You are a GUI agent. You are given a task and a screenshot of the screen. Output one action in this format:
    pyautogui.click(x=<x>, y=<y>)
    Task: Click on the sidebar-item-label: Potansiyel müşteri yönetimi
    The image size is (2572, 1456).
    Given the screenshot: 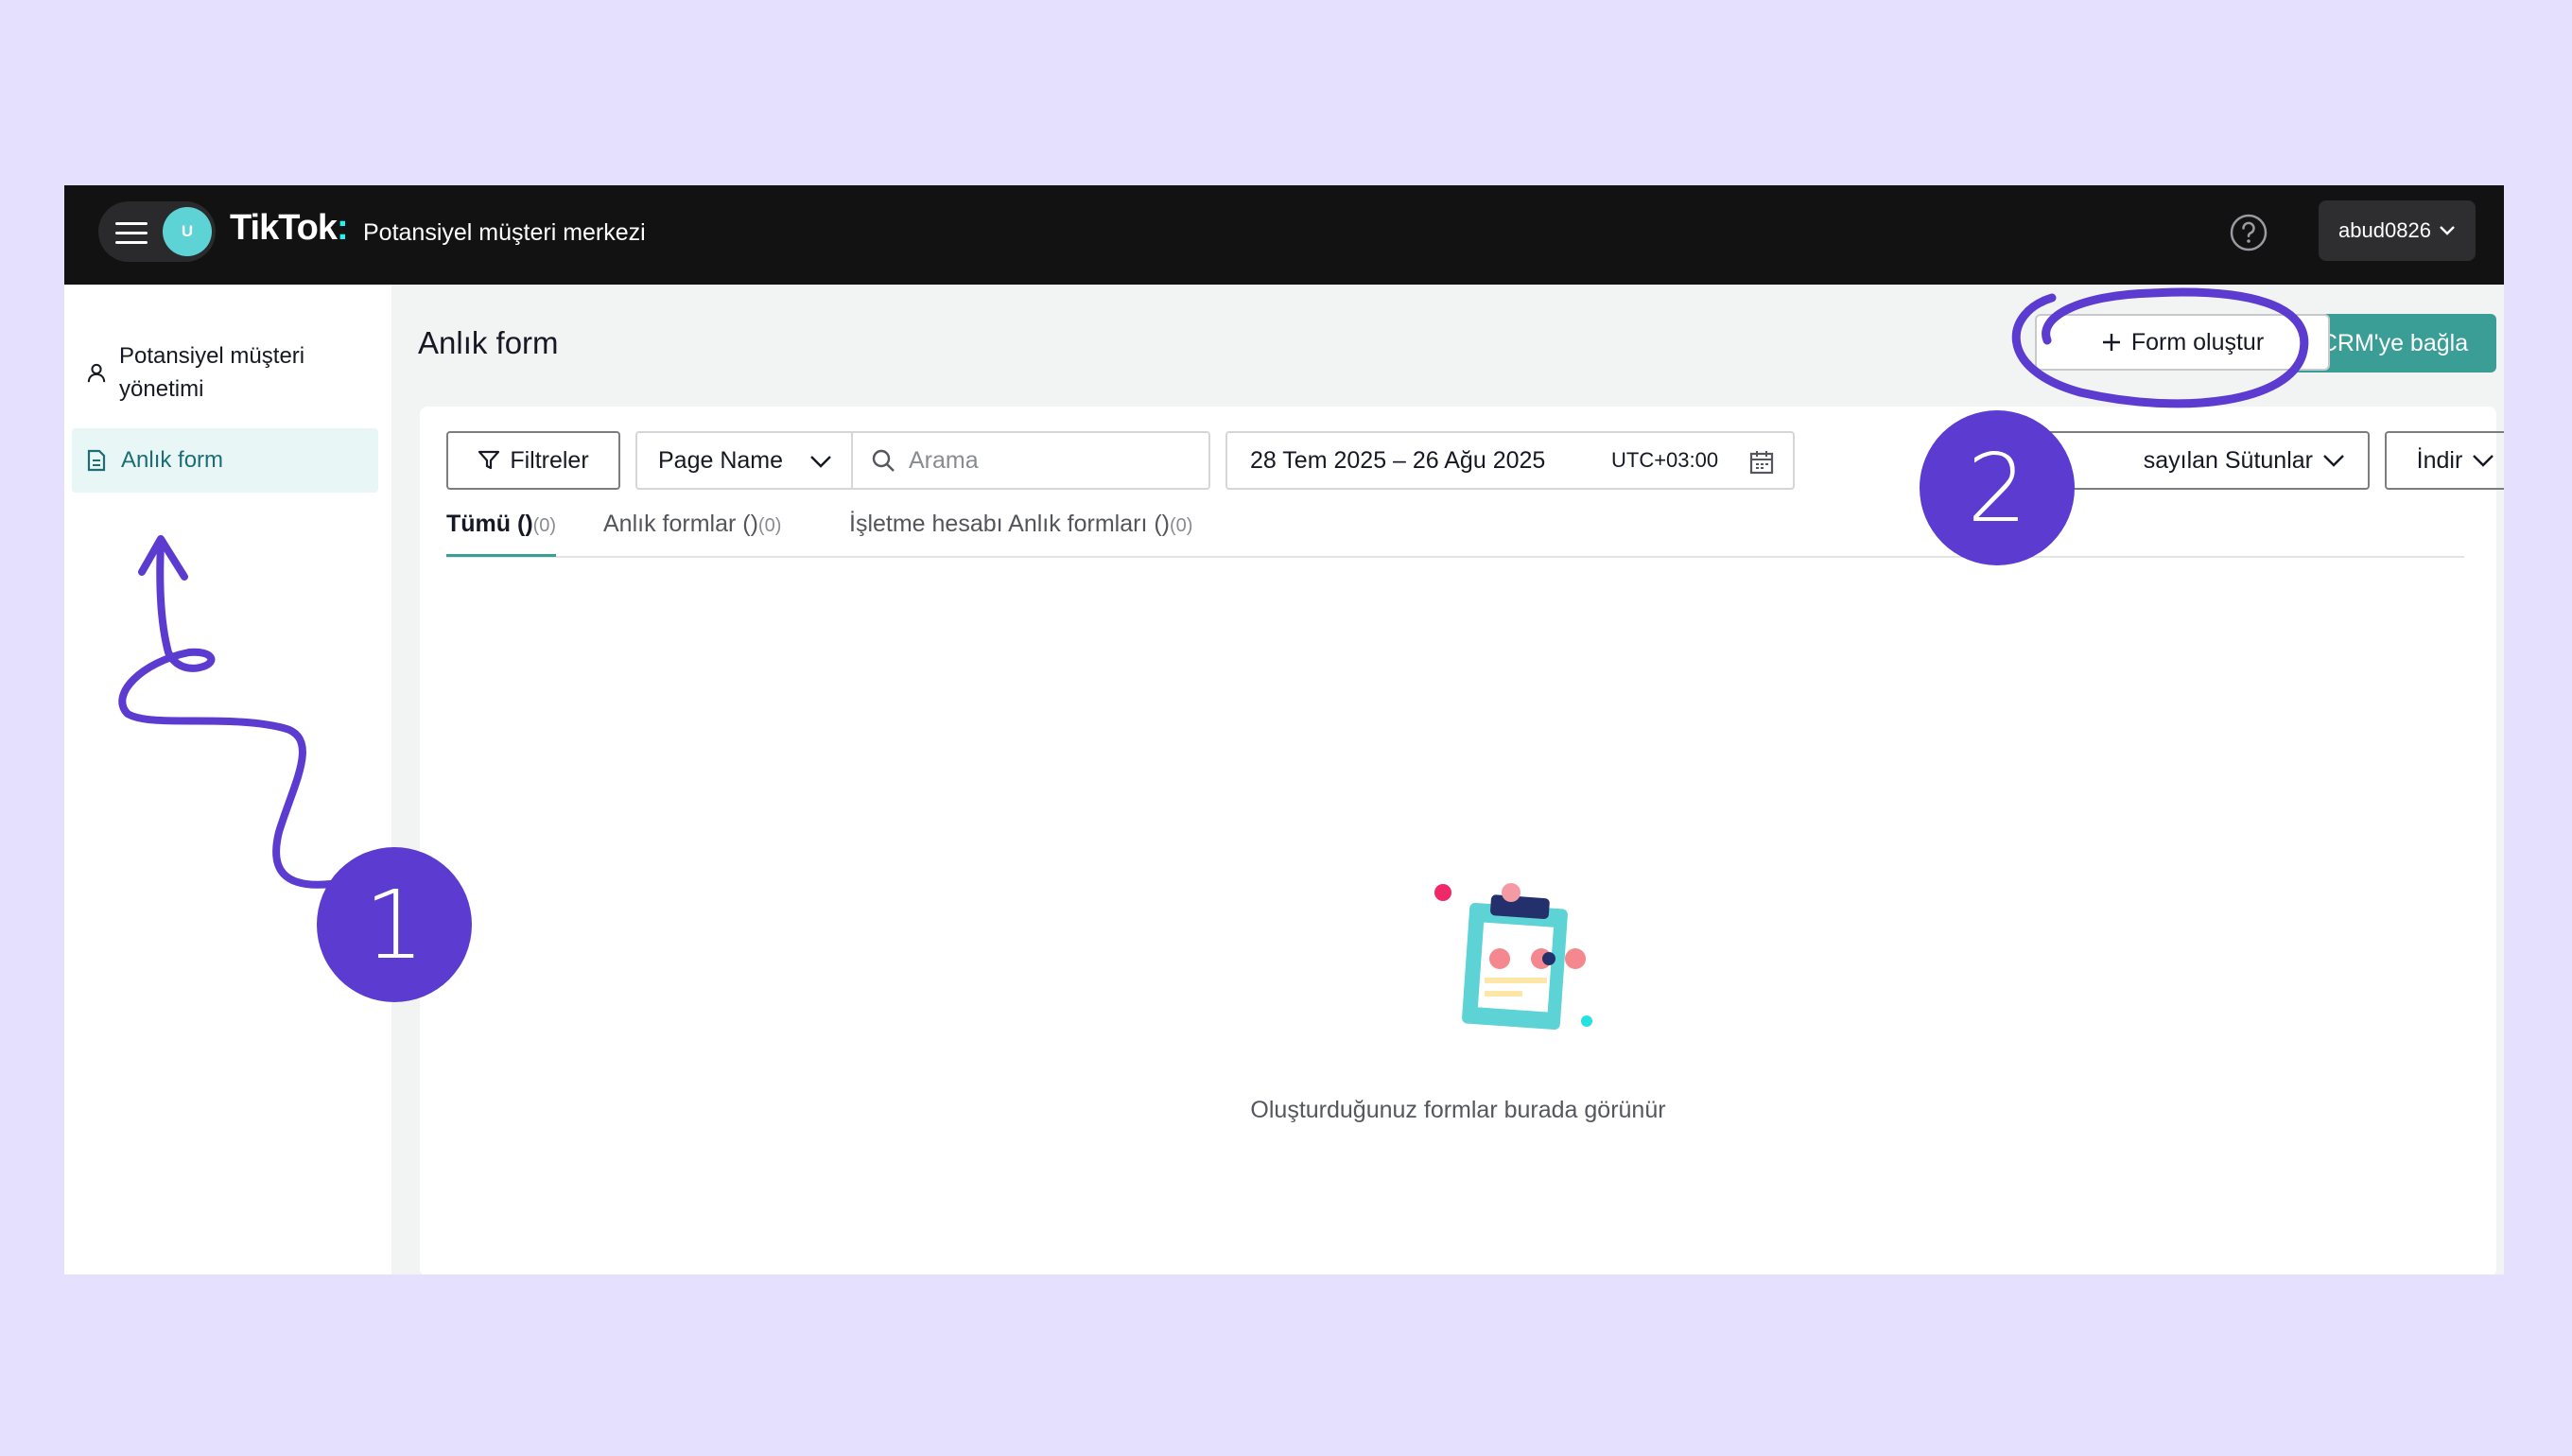 What is the action you would take?
    pyautogui.click(x=212, y=372)
    